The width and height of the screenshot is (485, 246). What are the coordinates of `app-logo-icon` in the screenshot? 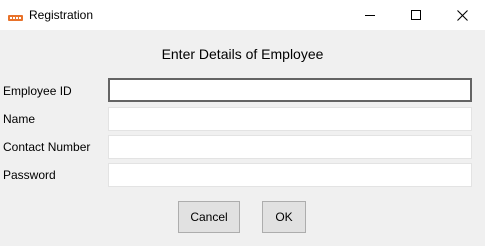 It's located at (15, 16).